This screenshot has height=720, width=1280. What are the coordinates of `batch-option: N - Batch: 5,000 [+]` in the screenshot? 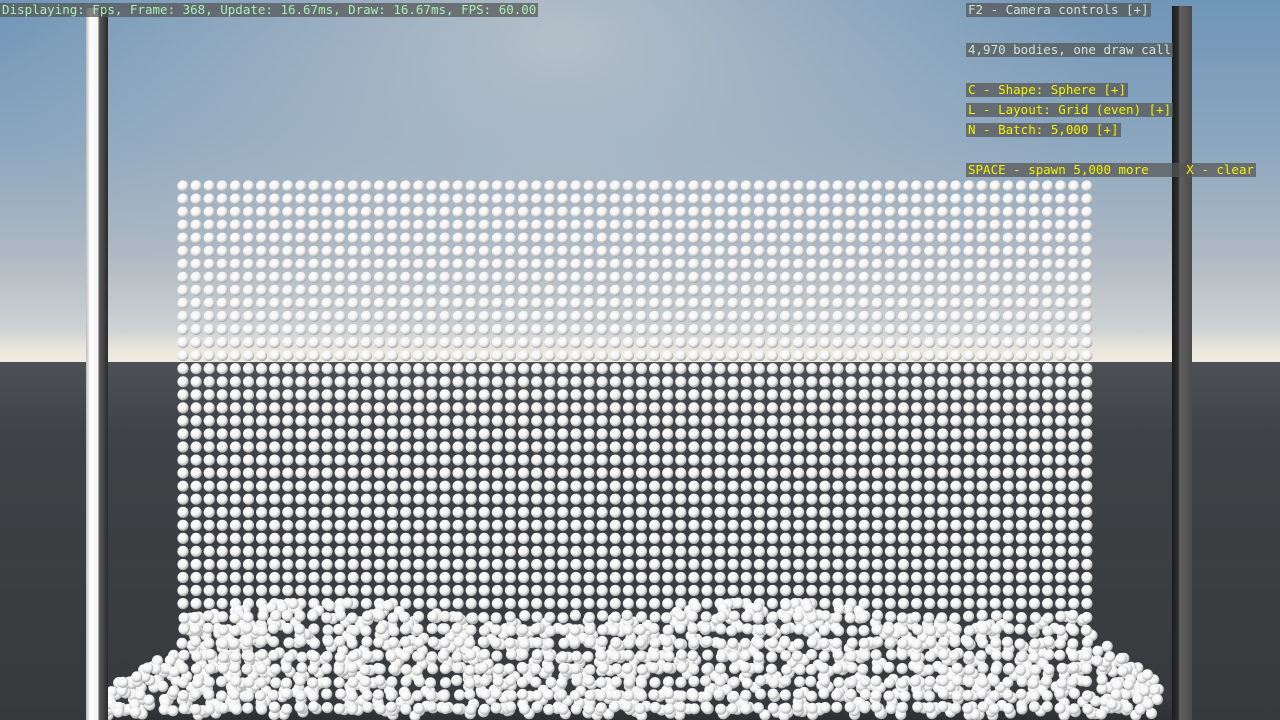 It's located at (1043, 130).